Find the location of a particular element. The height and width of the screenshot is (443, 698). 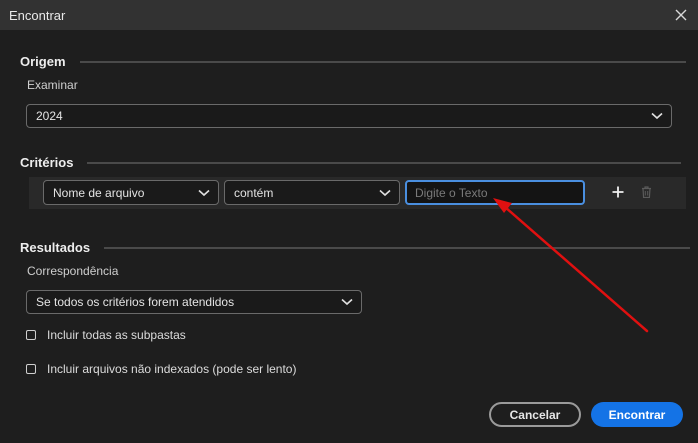

match-label: Correspondência is located at coordinates (73, 271).